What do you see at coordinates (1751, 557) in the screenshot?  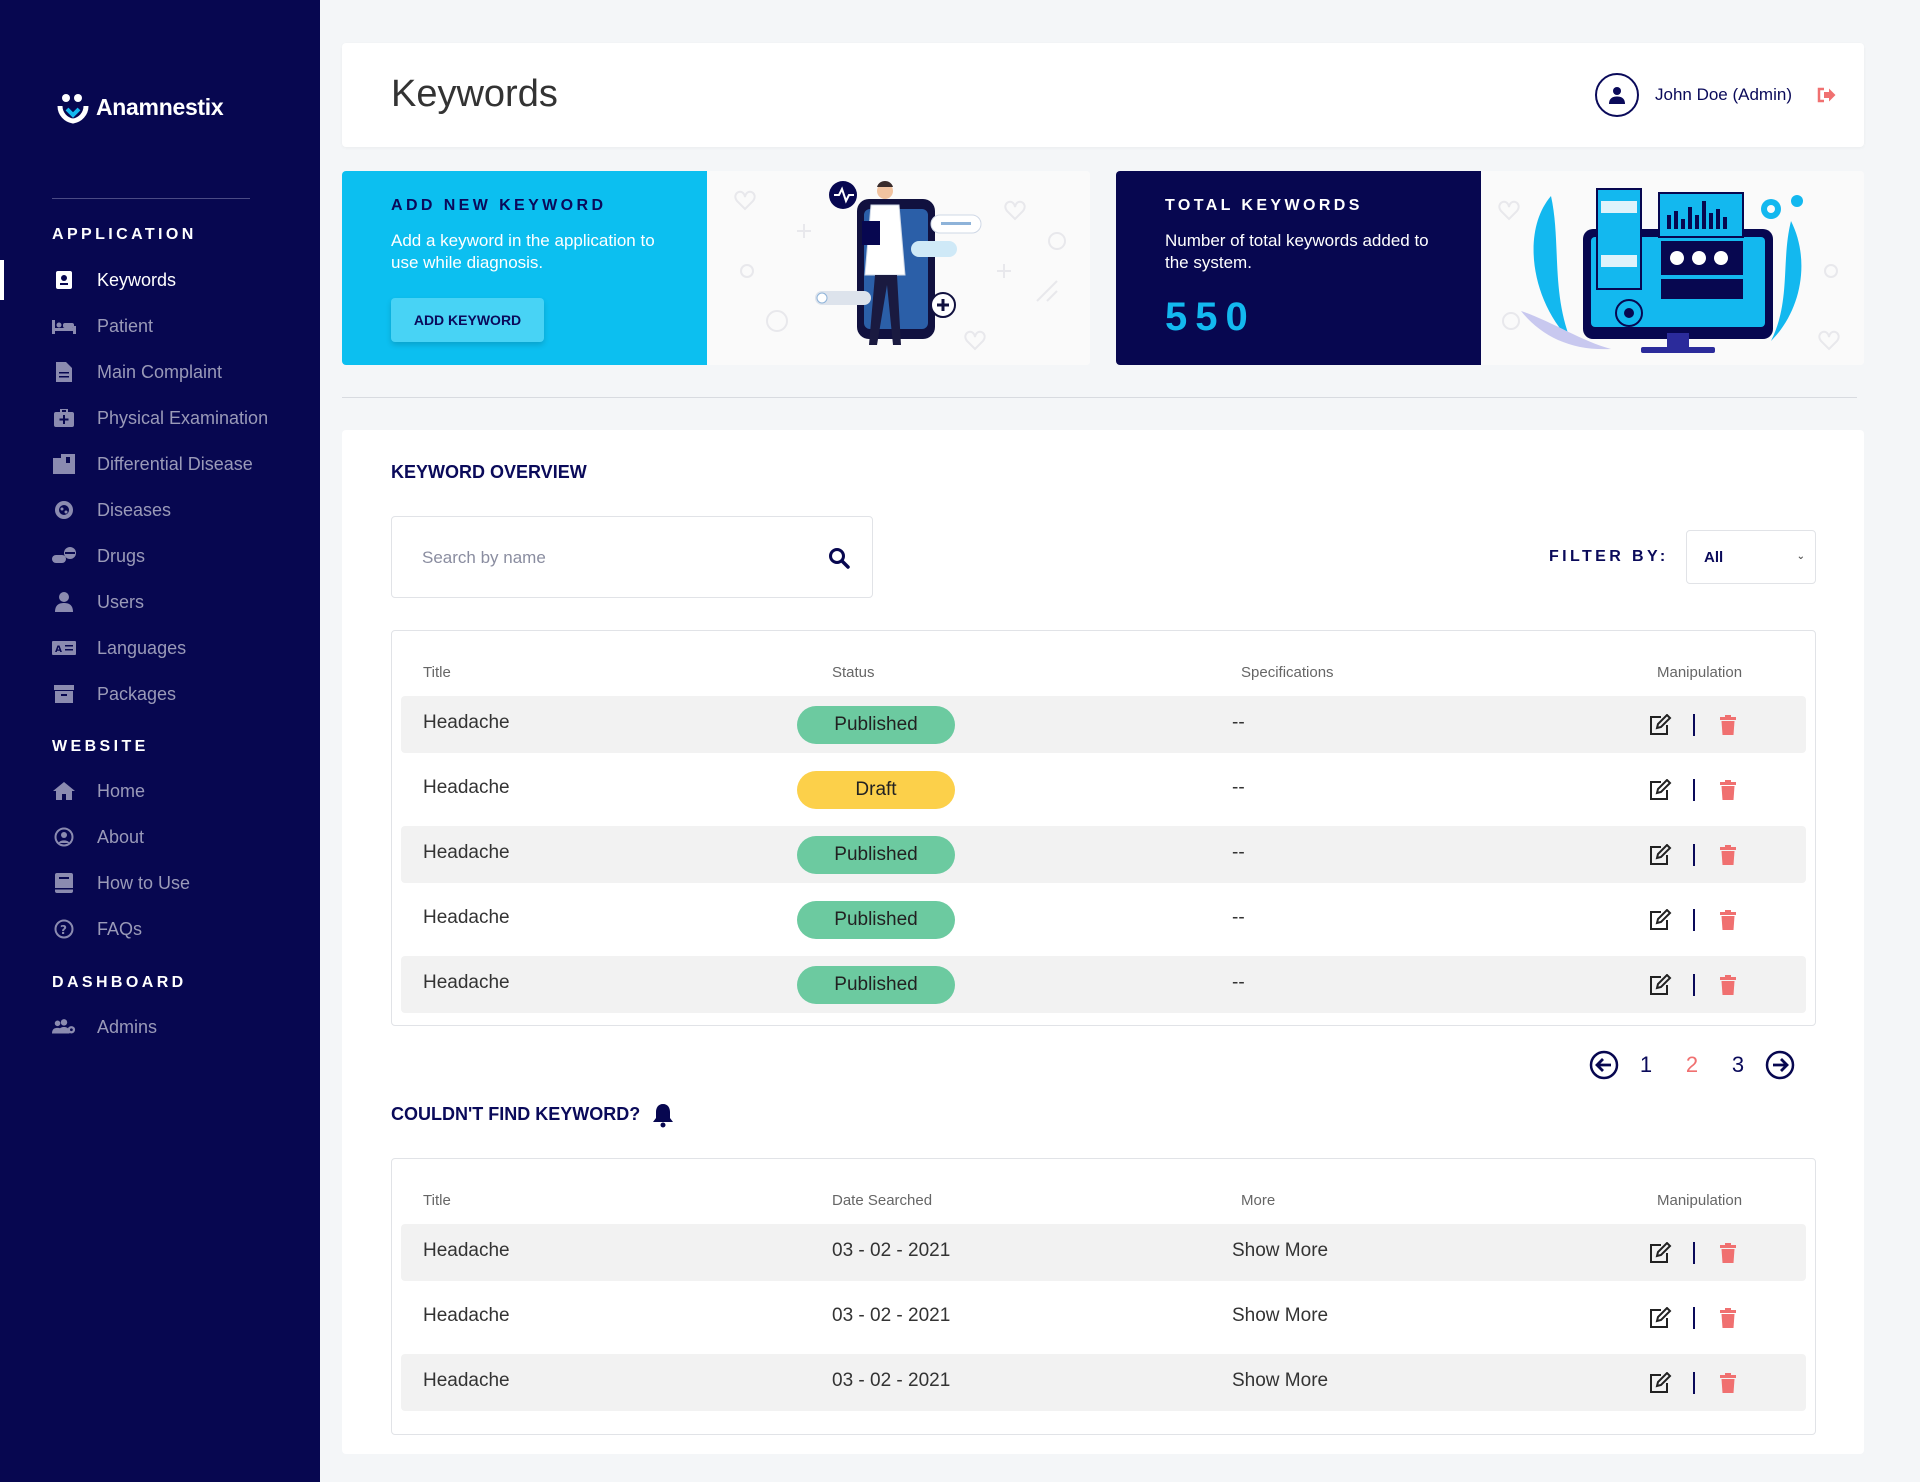 I see `filter-select: All ⌄` at bounding box center [1751, 557].